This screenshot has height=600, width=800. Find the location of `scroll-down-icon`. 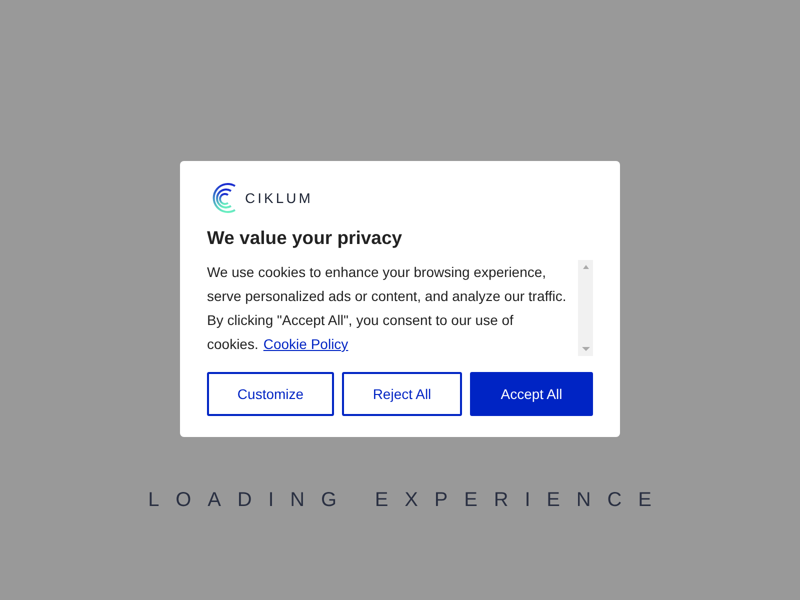

scroll-down-icon is located at coordinates (586, 349).